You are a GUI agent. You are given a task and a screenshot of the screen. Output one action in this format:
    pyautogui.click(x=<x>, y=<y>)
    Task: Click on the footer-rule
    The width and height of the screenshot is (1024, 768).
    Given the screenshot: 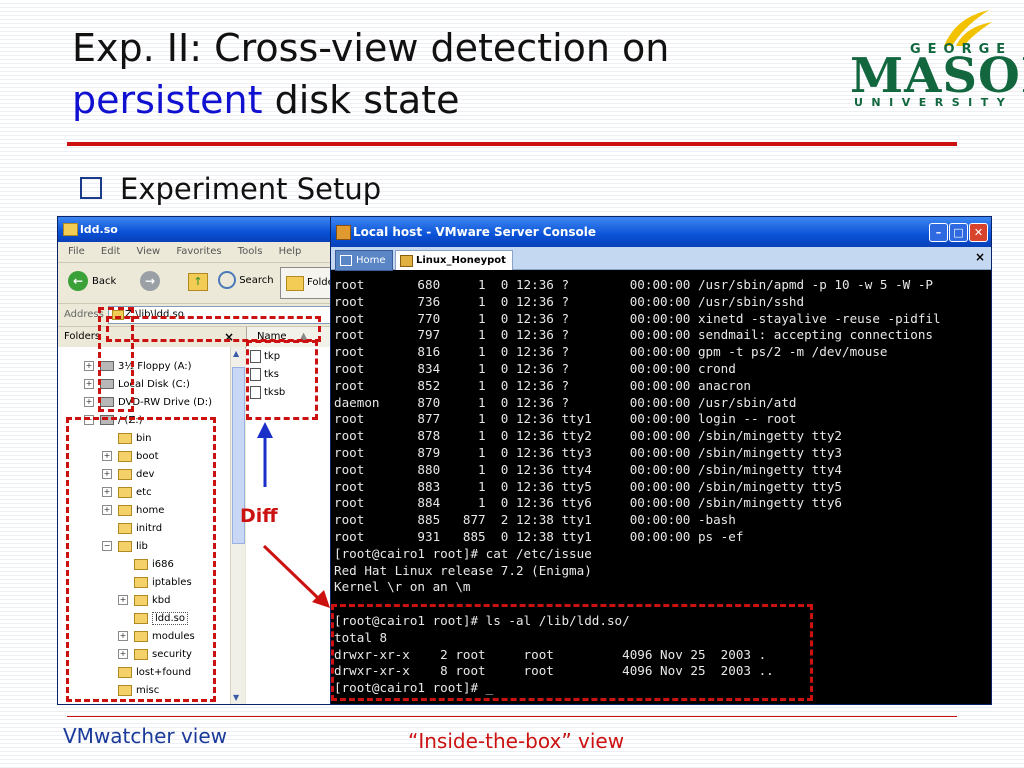 What is the action you would take?
    pyautogui.click(x=512, y=716)
    